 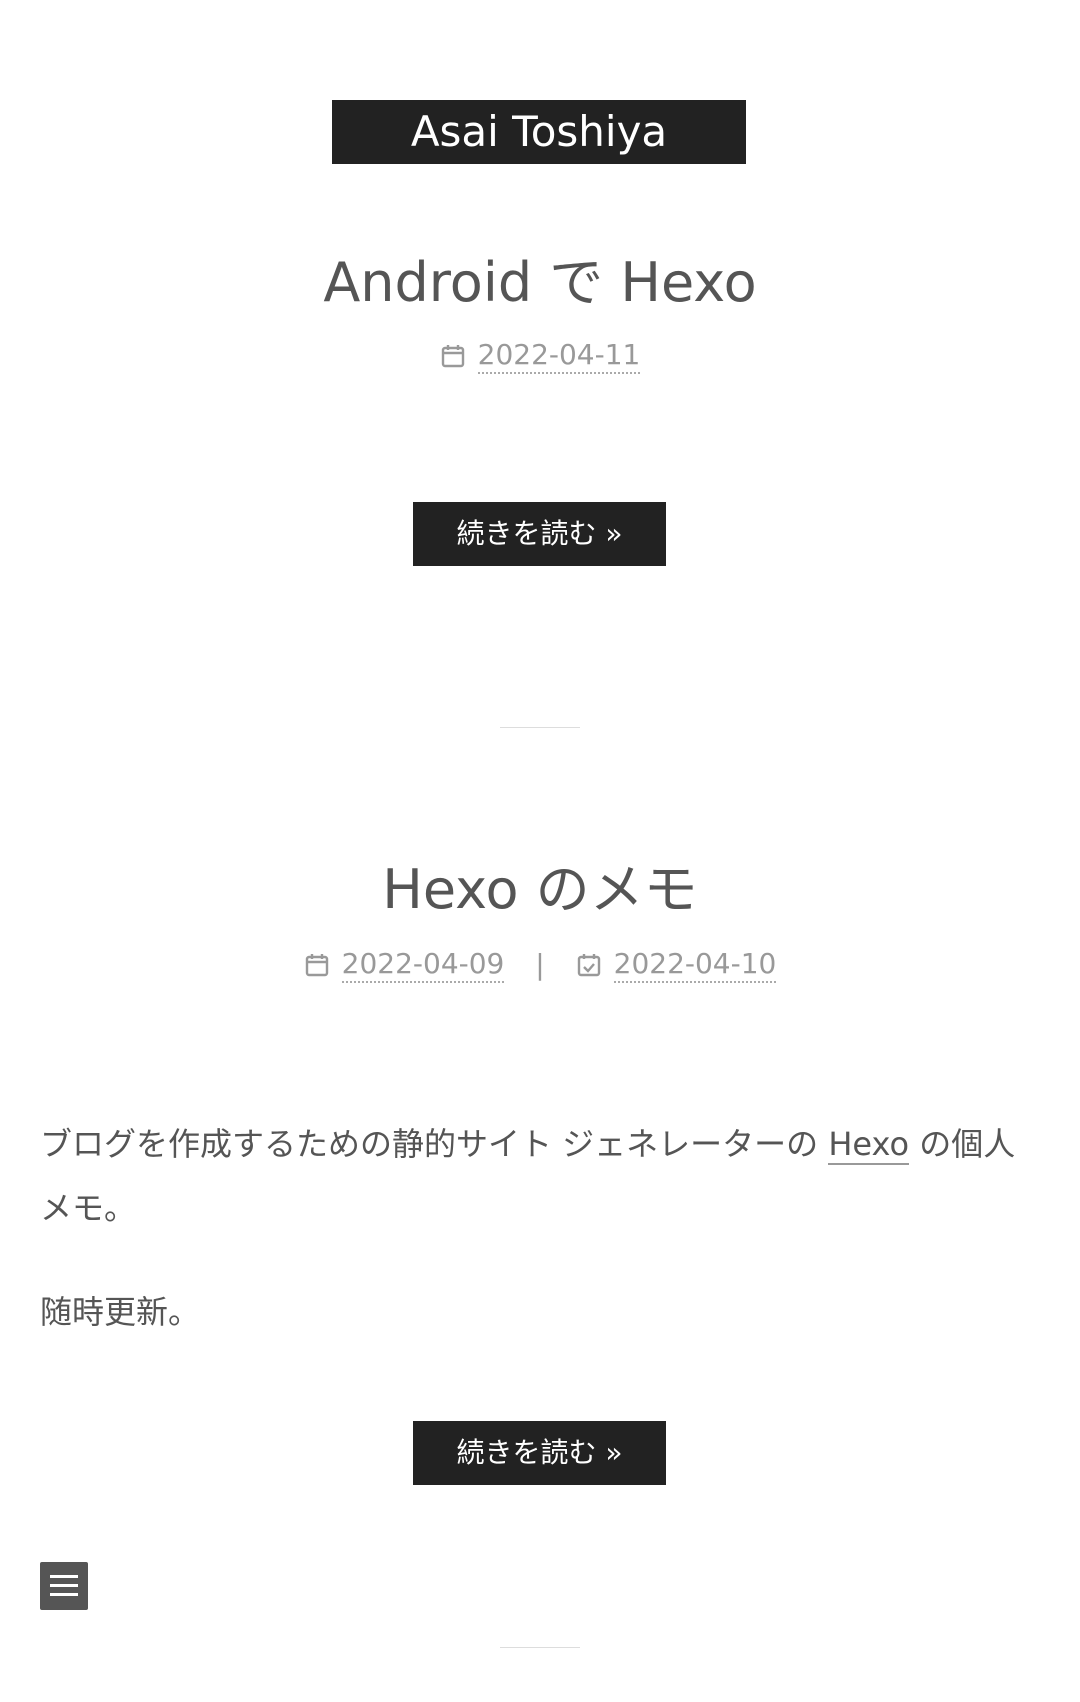 What do you see at coordinates (540, 1312) in the screenshot?
I see `excerpt-paragraph: 随時更新。` at bounding box center [540, 1312].